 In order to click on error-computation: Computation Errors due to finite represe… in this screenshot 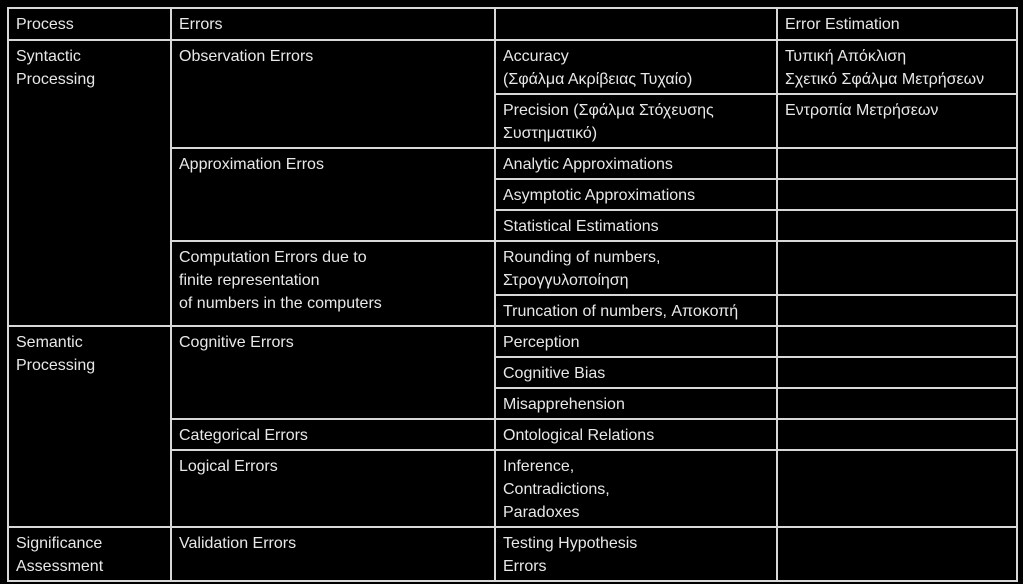, I will do `click(333, 283)`.